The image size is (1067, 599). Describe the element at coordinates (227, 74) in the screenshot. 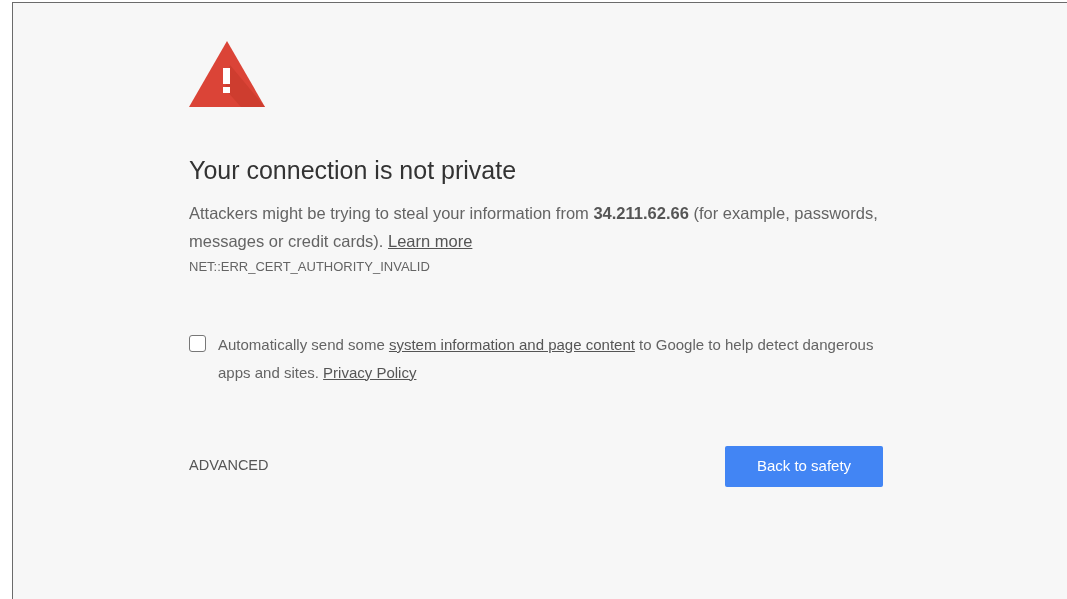

I see `warning-icon` at that location.